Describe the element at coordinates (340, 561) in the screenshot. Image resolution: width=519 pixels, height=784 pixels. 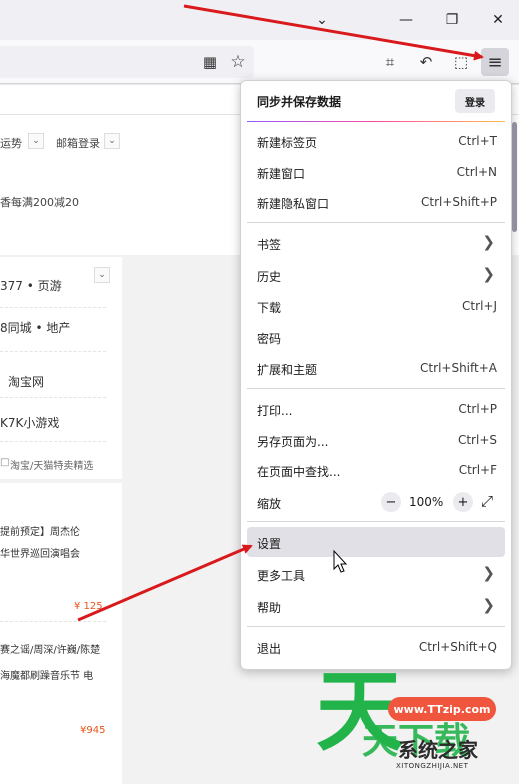
I see `mouse-cursor-icon` at that location.